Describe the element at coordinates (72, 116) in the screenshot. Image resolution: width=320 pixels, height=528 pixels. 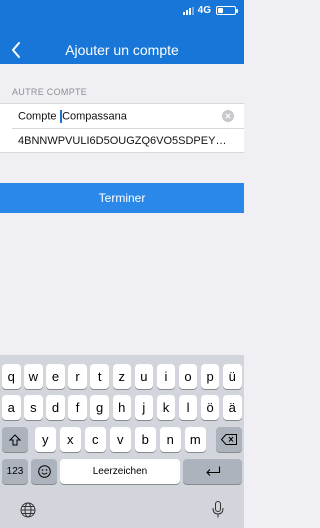
I see `account-name-value: Compte Compassana` at that location.